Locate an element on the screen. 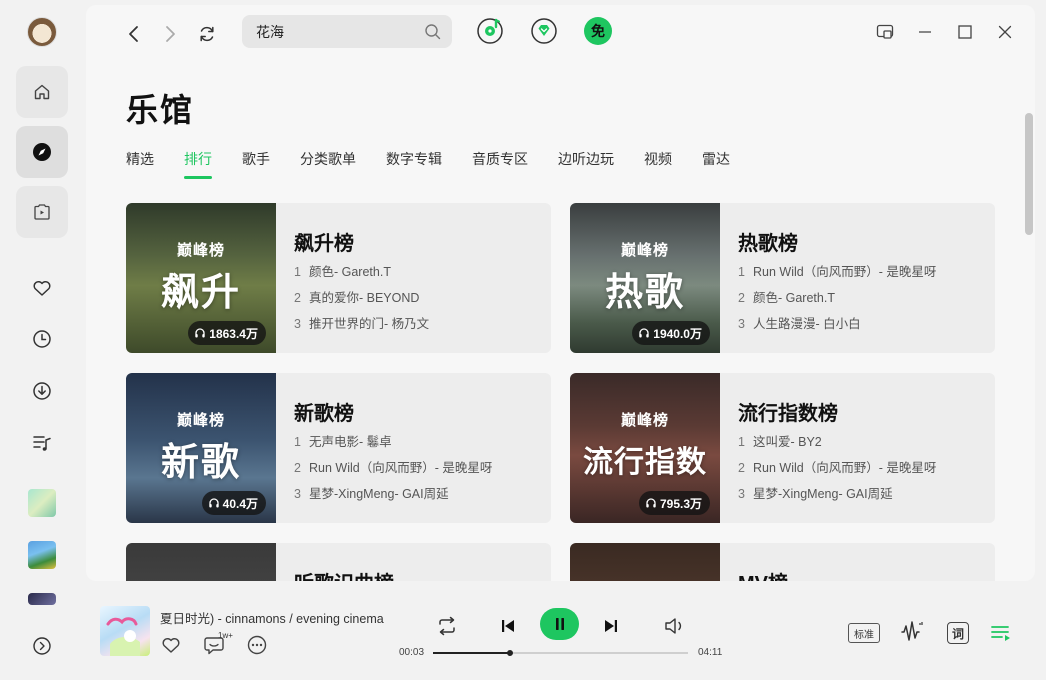 Image resolution: width=1046 pixels, height=680 pixels. quality-button: 标准 is located at coordinates (864, 633).